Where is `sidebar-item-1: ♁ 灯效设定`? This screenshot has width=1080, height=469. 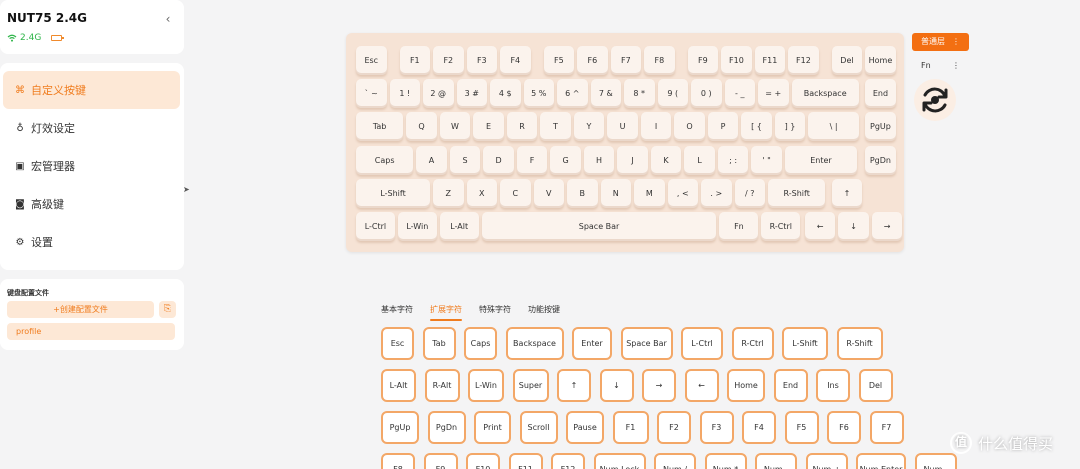
sidebar-item-1: ♁ 灯效设定 is located at coordinates (91, 128).